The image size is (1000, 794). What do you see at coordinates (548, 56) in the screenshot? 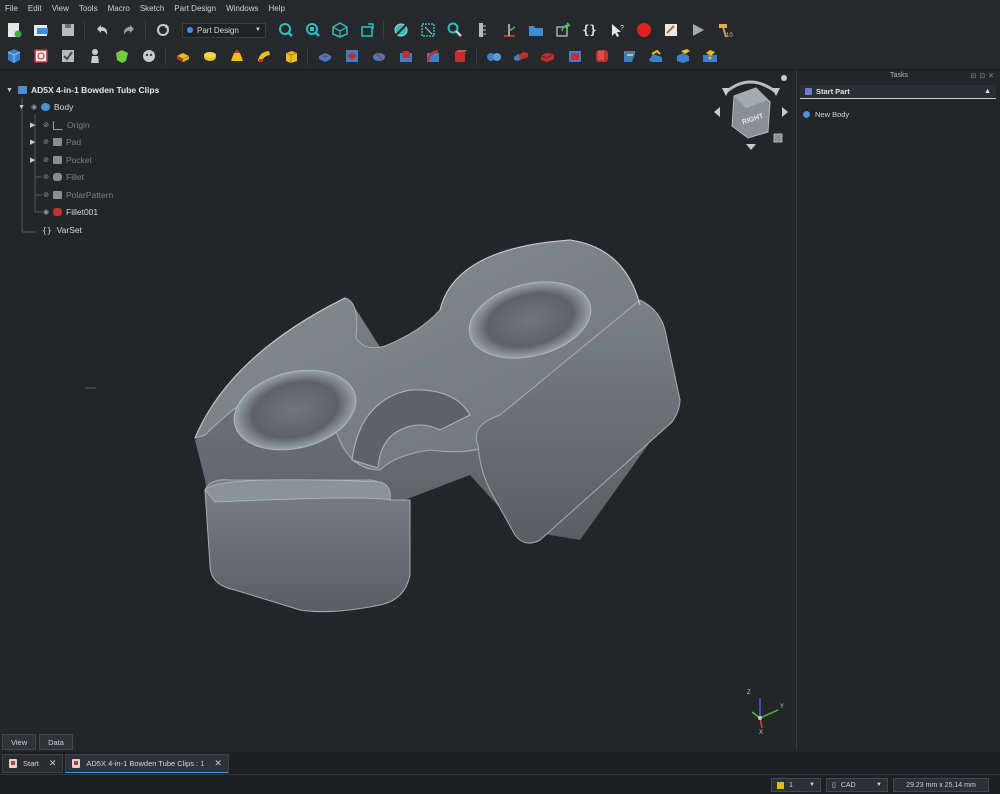
I see `polar-pattern-icon` at bounding box center [548, 56].